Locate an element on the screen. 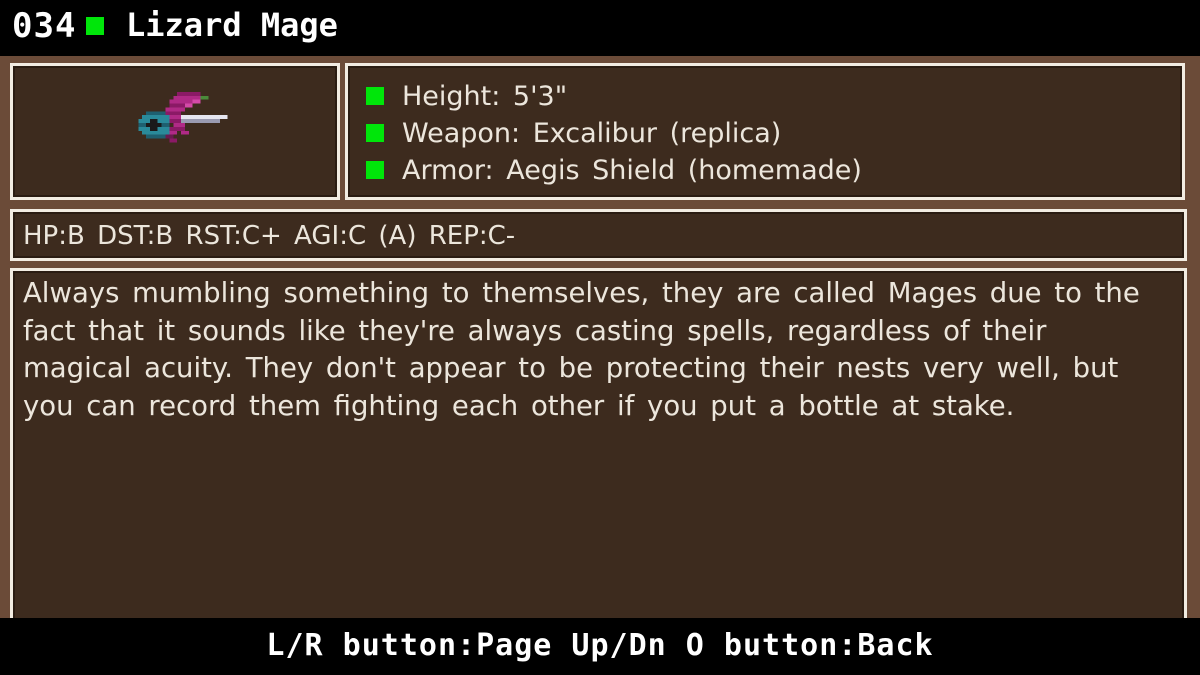 The height and width of the screenshot is (675, 1200). portrait-panel is located at coordinates (175, 131).